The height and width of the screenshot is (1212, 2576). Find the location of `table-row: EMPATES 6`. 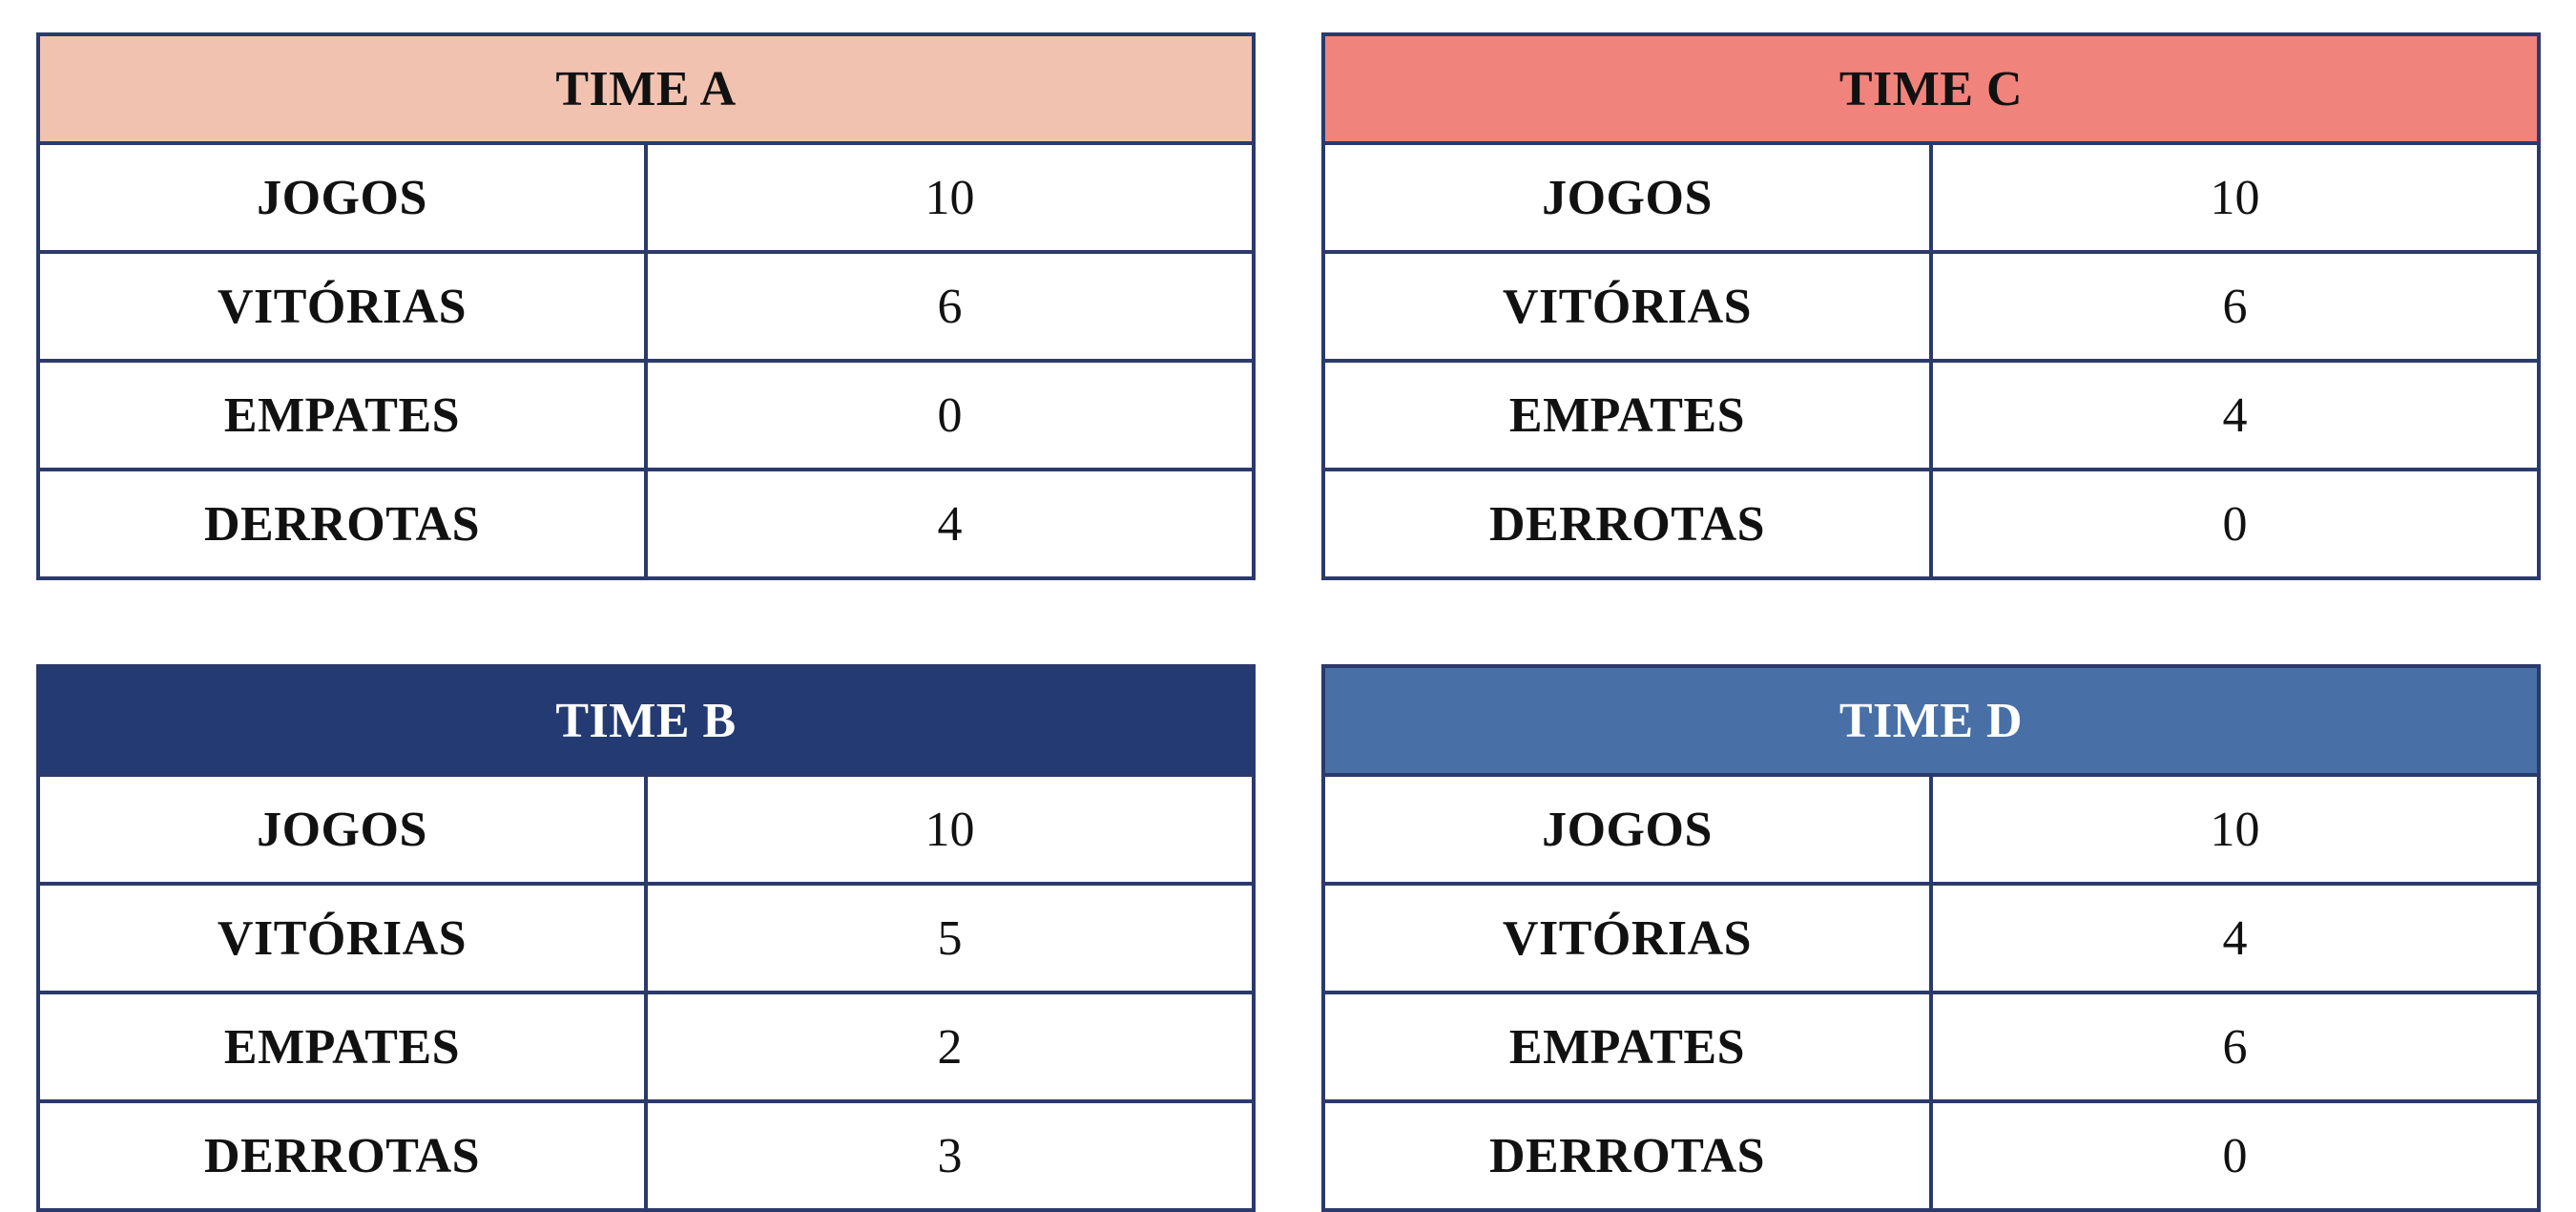

table-row: EMPATES 6 is located at coordinates (1931, 1047).